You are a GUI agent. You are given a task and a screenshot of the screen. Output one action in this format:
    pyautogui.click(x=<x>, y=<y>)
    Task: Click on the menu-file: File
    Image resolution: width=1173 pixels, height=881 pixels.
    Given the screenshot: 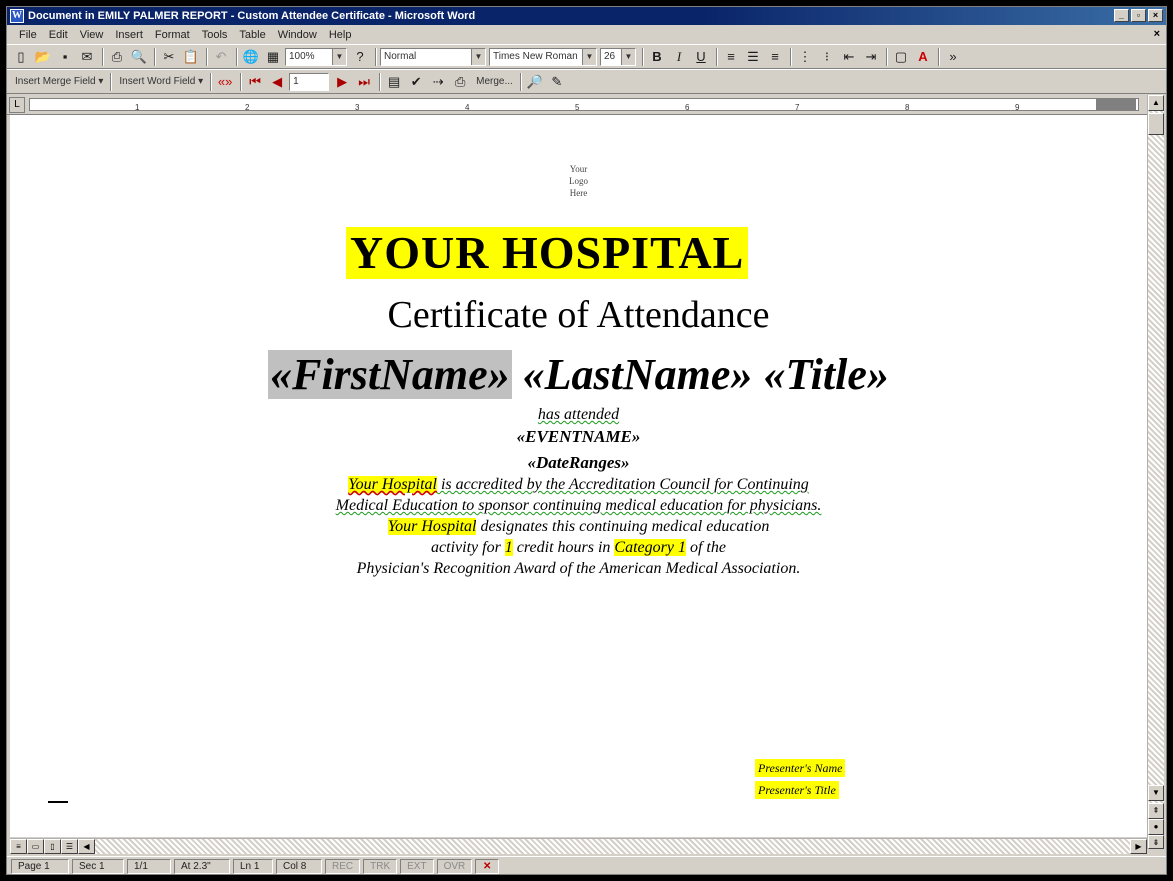 What is the action you would take?
    pyautogui.click(x=28, y=35)
    